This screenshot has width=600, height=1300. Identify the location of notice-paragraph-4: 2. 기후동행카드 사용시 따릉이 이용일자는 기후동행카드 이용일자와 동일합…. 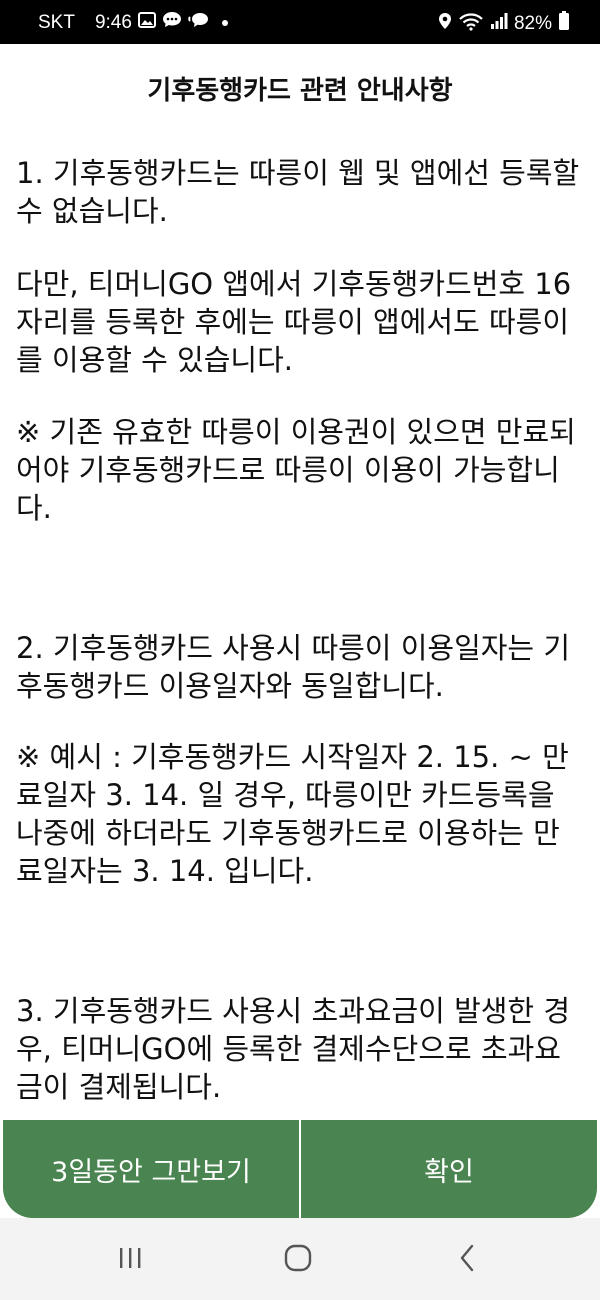
(293, 667).